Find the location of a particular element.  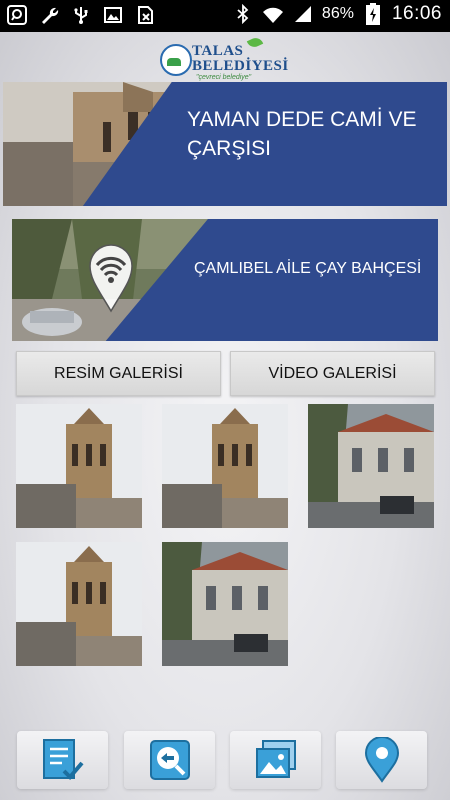

location-button is located at coordinates (381, 760).